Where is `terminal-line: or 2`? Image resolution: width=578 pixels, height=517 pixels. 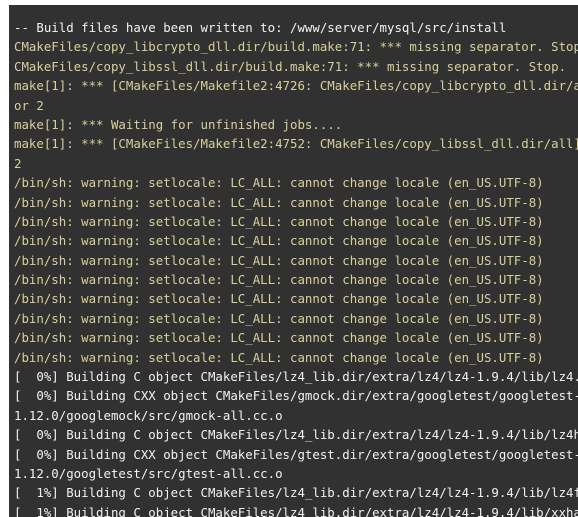 terminal-line: or 2 is located at coordinates (29, 105).